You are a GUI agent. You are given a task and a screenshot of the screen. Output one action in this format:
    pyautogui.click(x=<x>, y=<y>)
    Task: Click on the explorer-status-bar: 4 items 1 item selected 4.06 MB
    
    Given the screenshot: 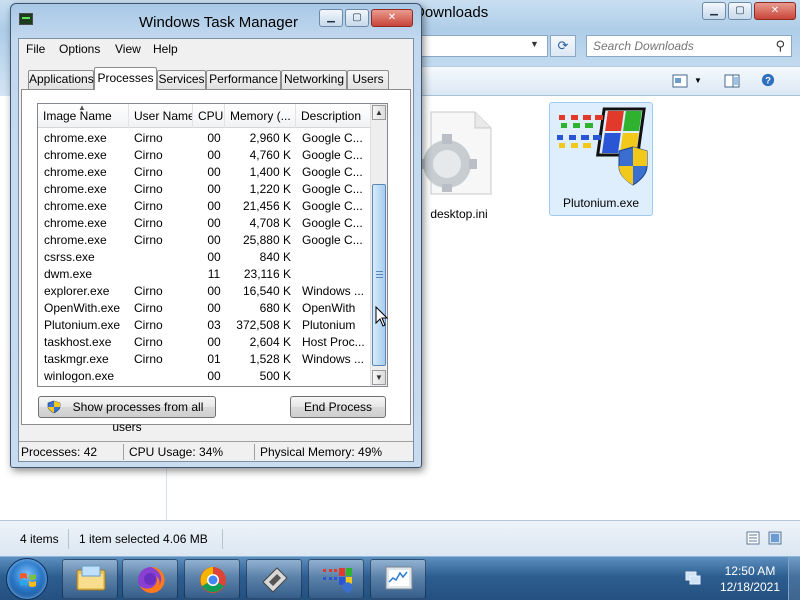 What is the action you would take?
    pyautogui.click(x=400, y=538)
    